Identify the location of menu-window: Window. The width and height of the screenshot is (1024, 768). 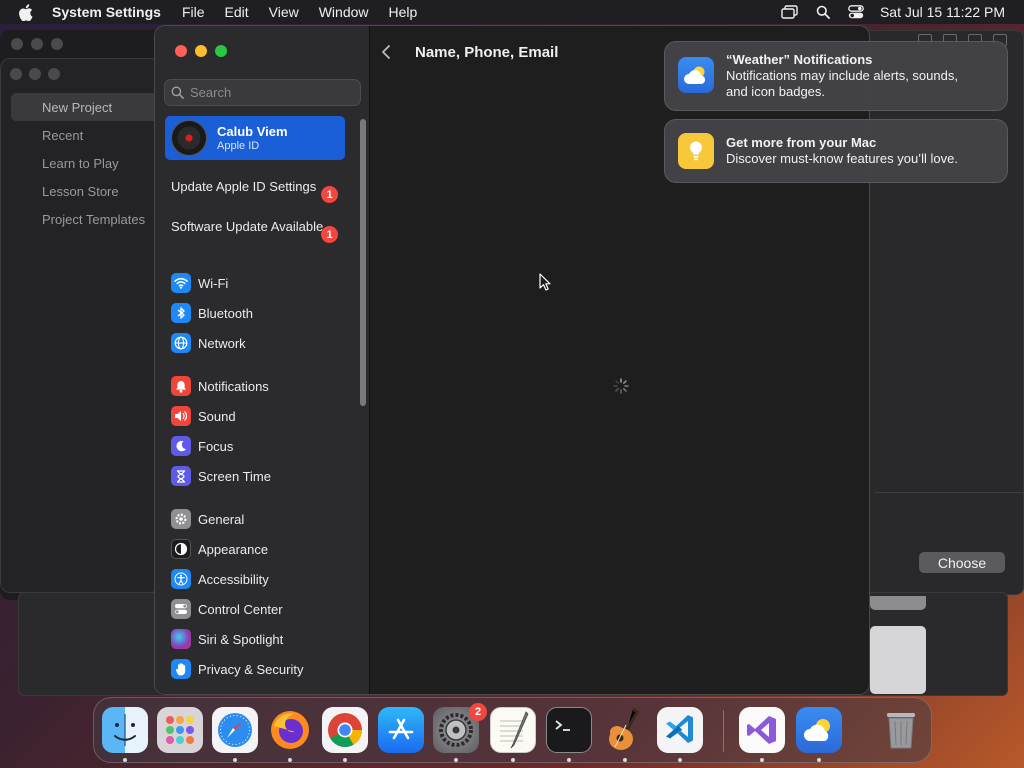
(344, 12).